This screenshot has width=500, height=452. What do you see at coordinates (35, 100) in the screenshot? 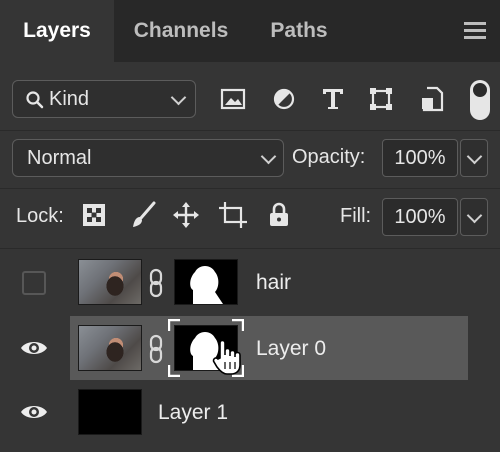
I see `search-icon` at bounding box center [35, 100].